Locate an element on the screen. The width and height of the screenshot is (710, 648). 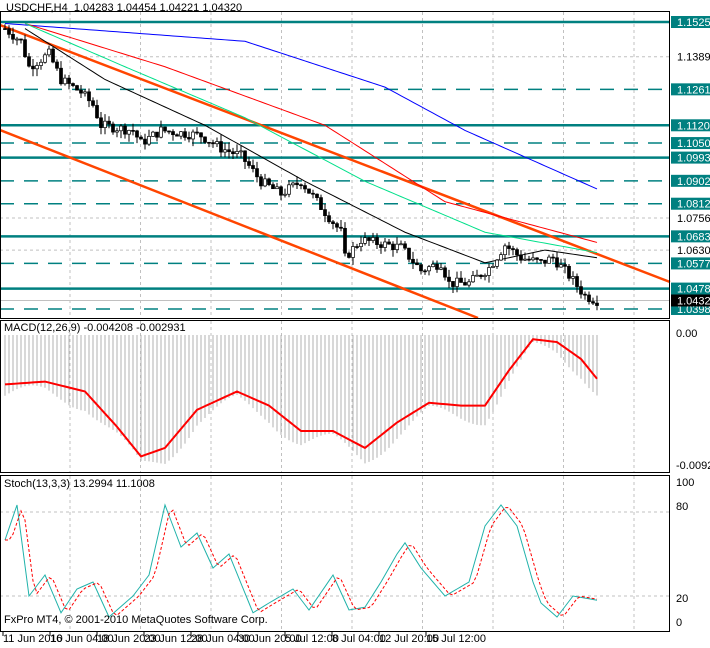
level-price-label: 1.09932 is located at coordinates (693, 159).